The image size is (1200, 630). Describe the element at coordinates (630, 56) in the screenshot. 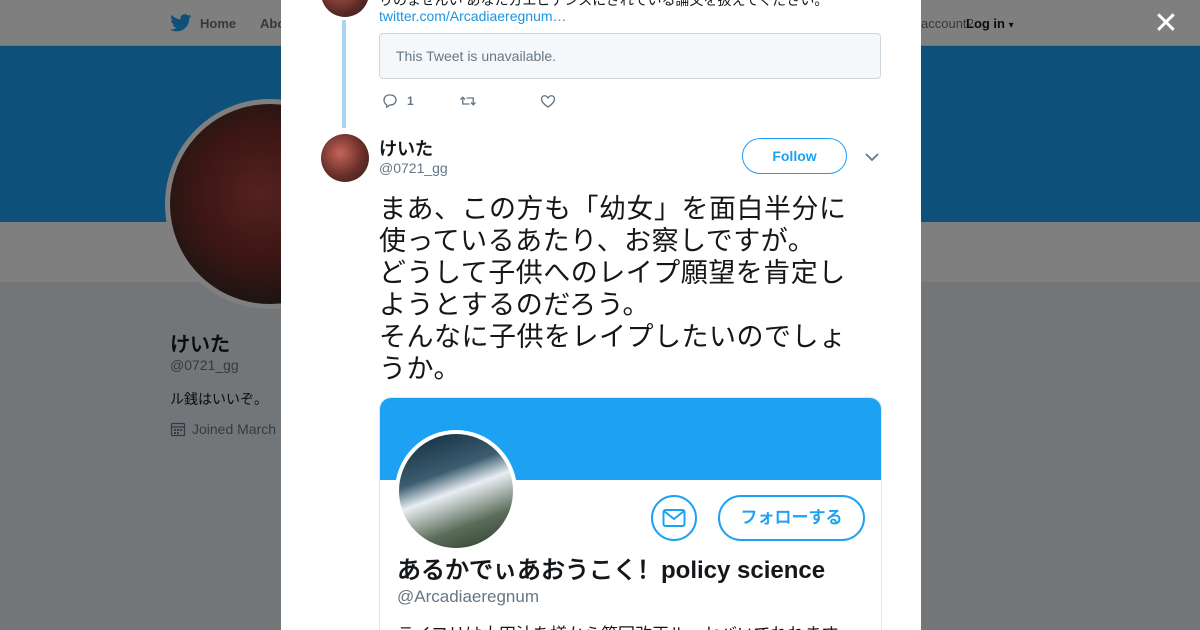

I see `unavailable-tweet-box: This Tweet is unavailable.` at that location.